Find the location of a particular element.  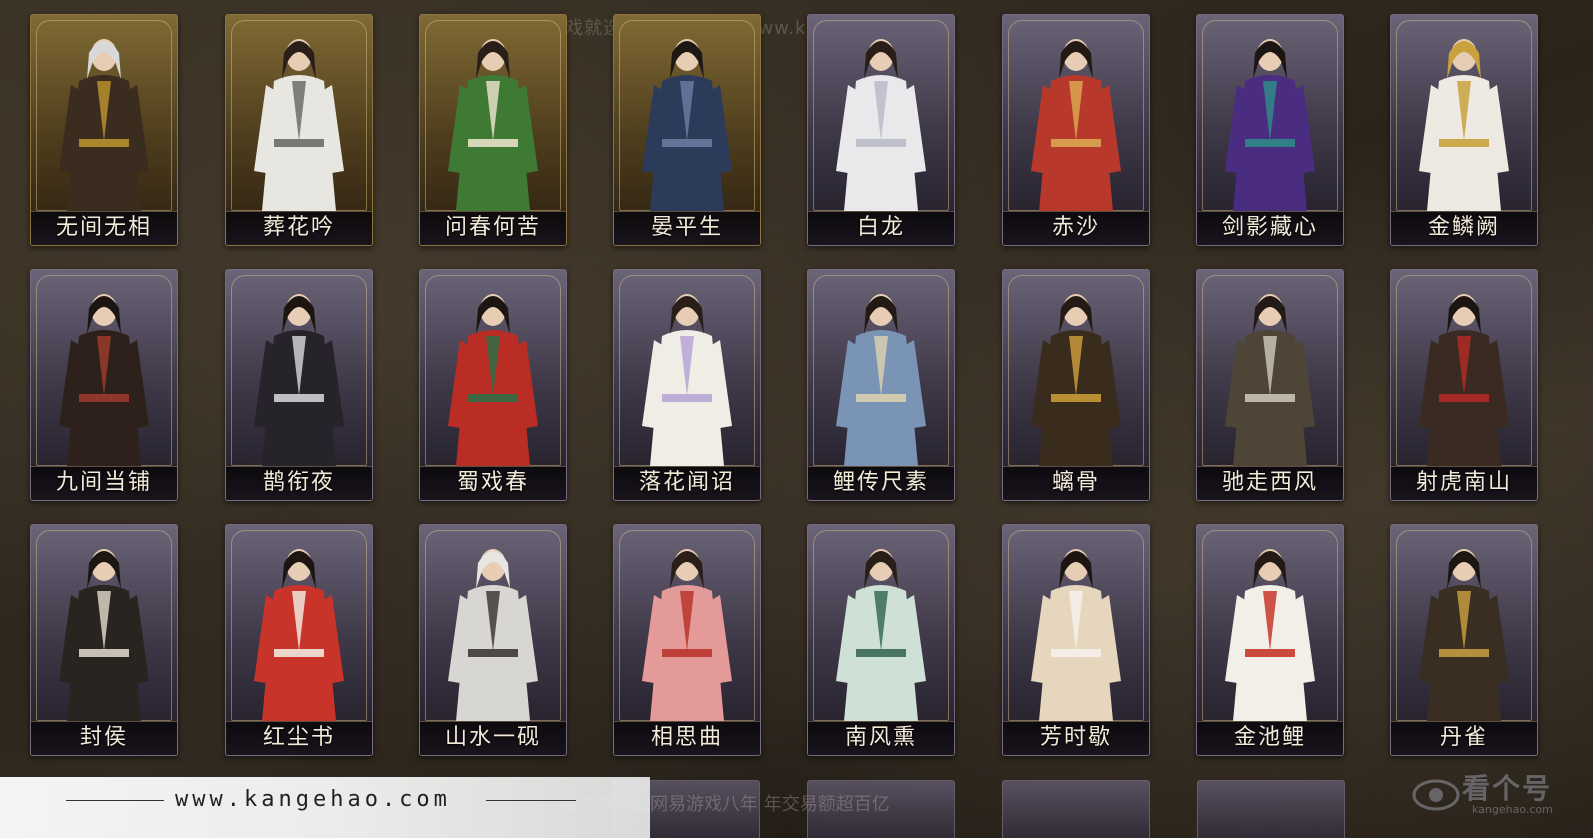

outfit-name: 鹊衔夜 is located at coordinates (298, 482).